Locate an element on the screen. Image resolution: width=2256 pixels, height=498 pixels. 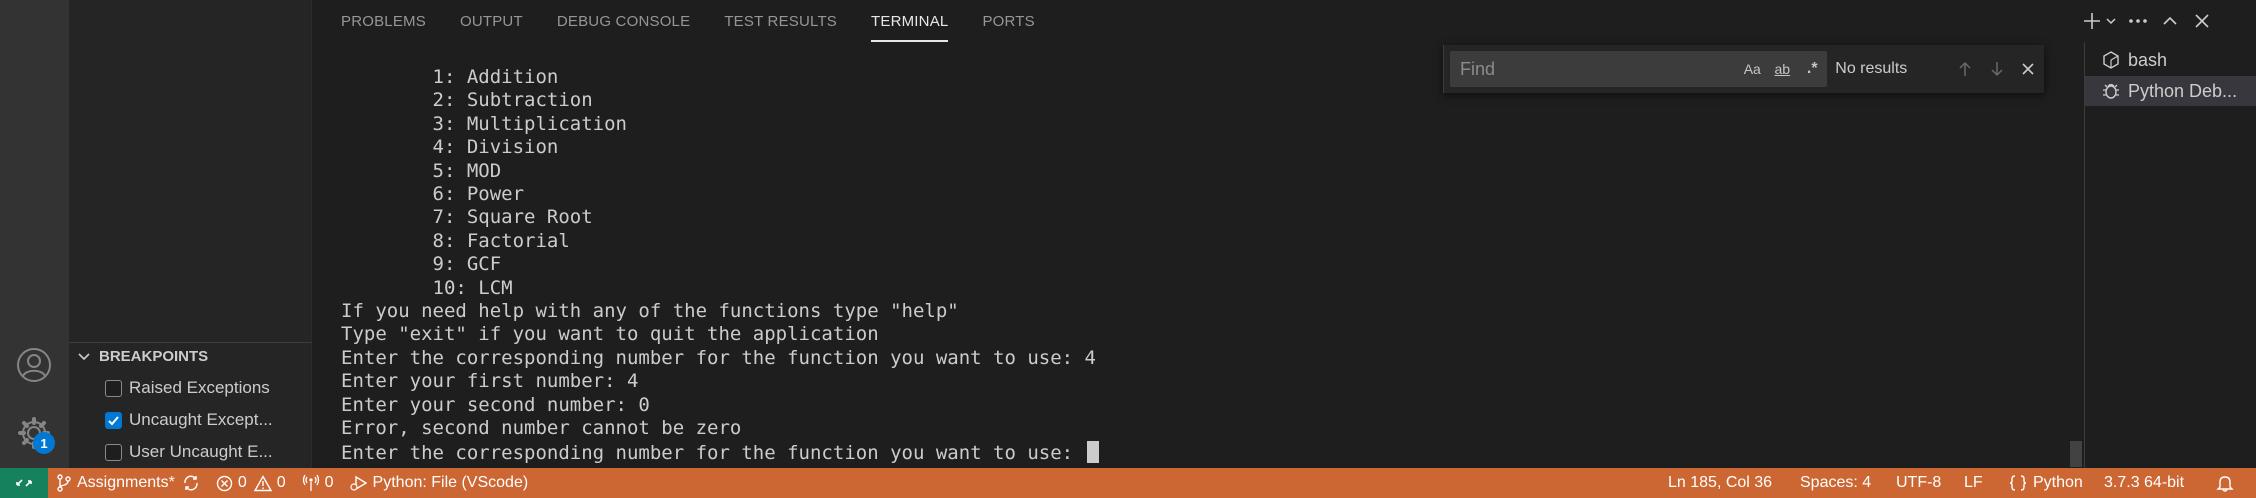
find-input-box: Aa ab .* is located at coordinates (1639, 69).